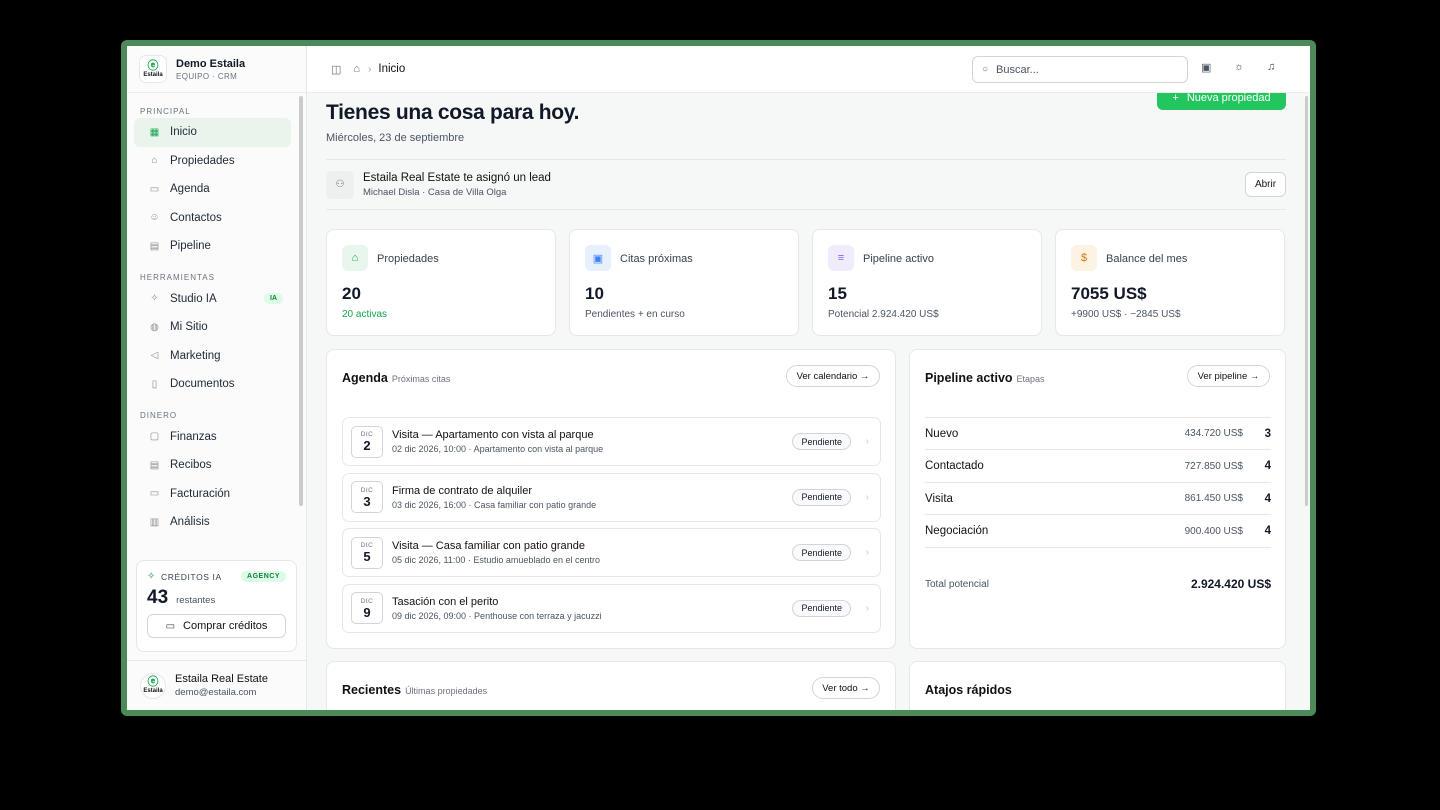  What do you see at coordinates (367, 552) in the screenshot?
I see `date-badge: DIC 5` at bounding box center [367, 552].